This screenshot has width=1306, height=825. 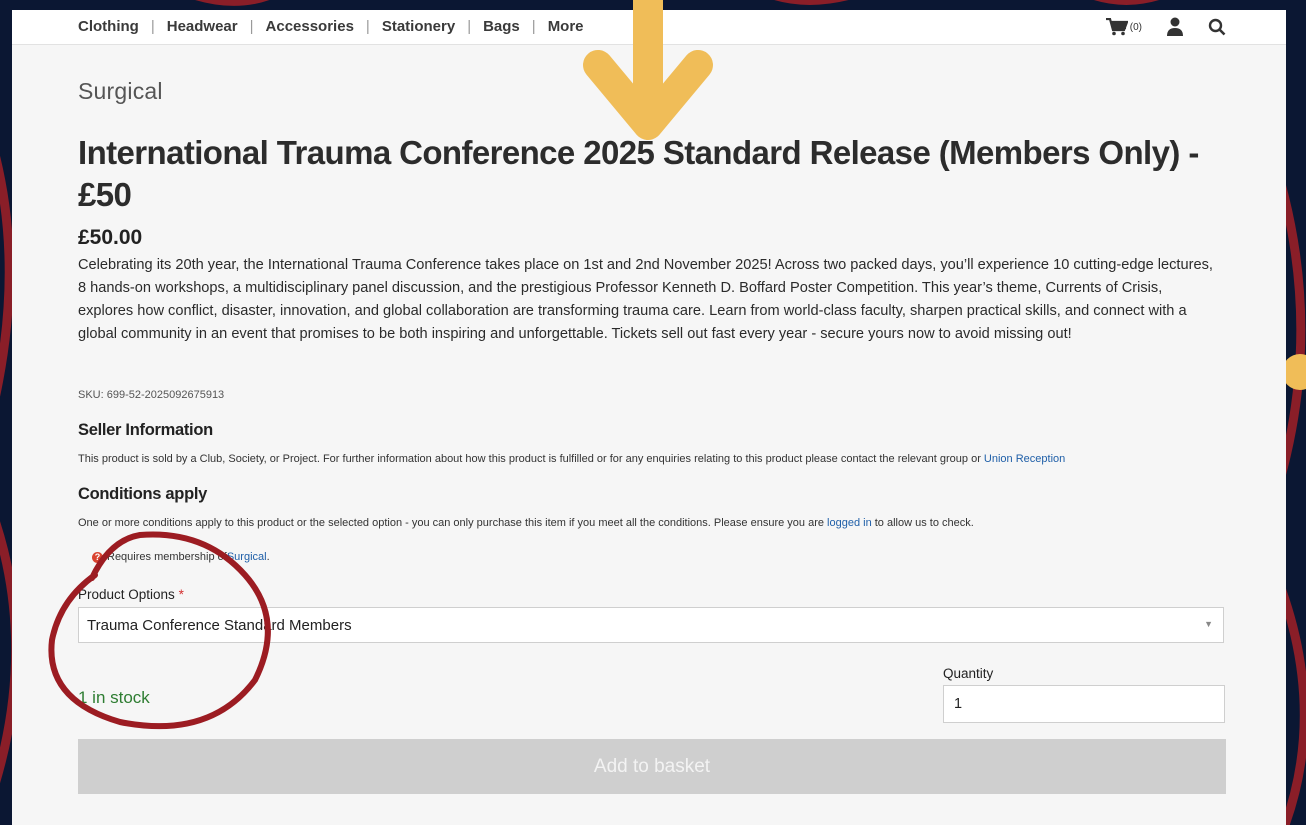 What do you see at coordinates (126, 594) in the screenshot?
I see `product-options-label-text: Product Options` at bounding box center [126, 594].